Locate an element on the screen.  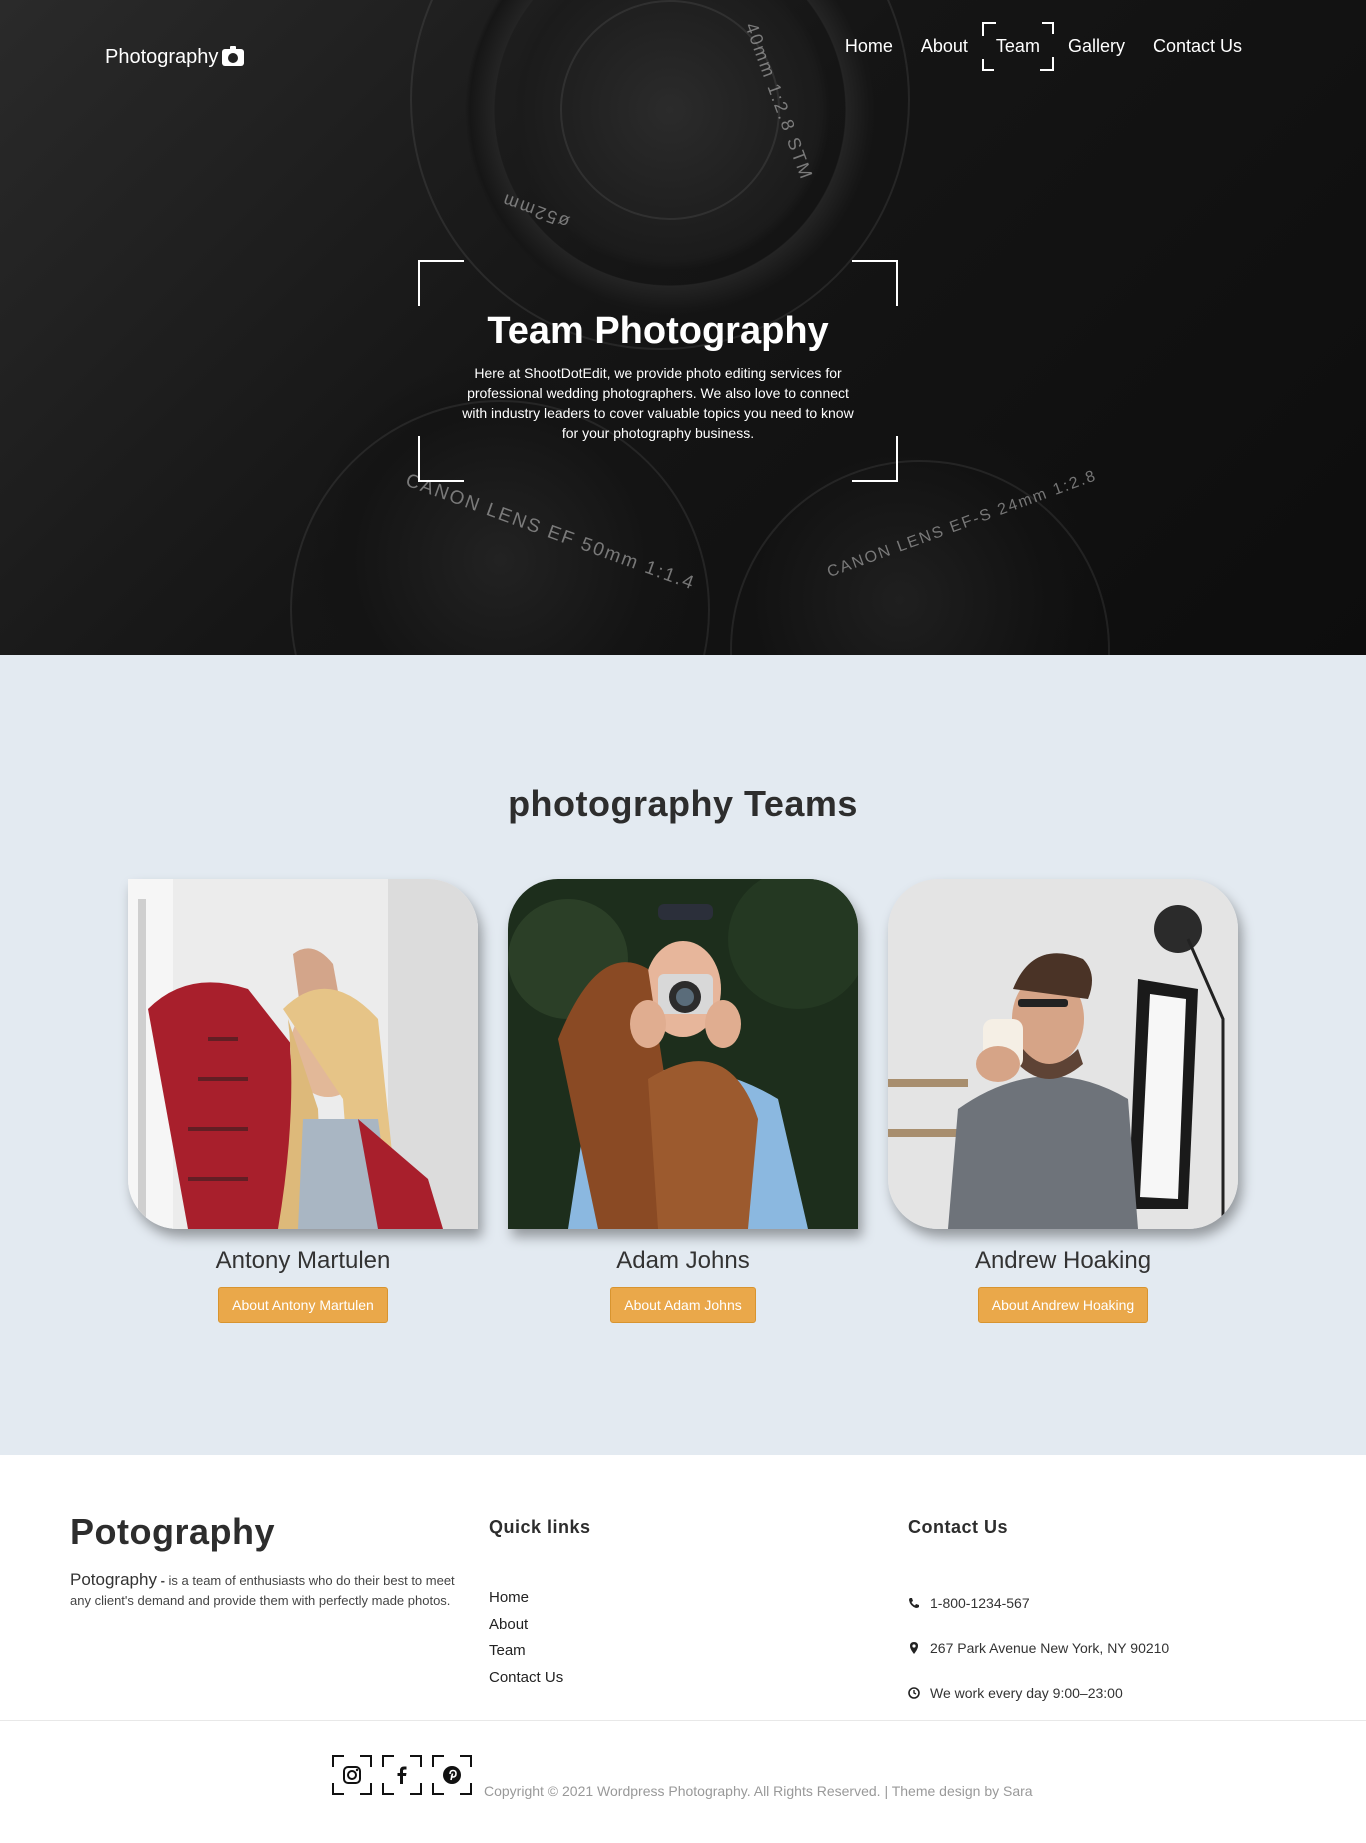
hero-title: Team Photography is located at coordinates (658, 331).